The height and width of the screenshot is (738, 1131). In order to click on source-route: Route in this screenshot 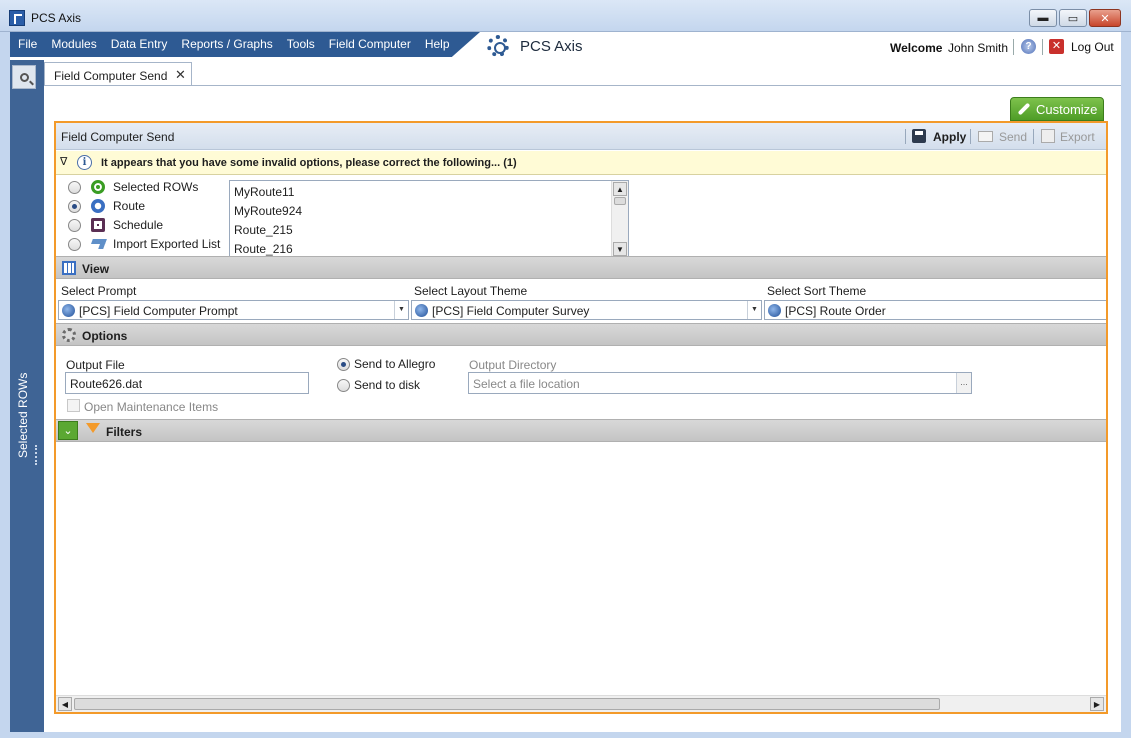, I will do `click(106, 206)`.